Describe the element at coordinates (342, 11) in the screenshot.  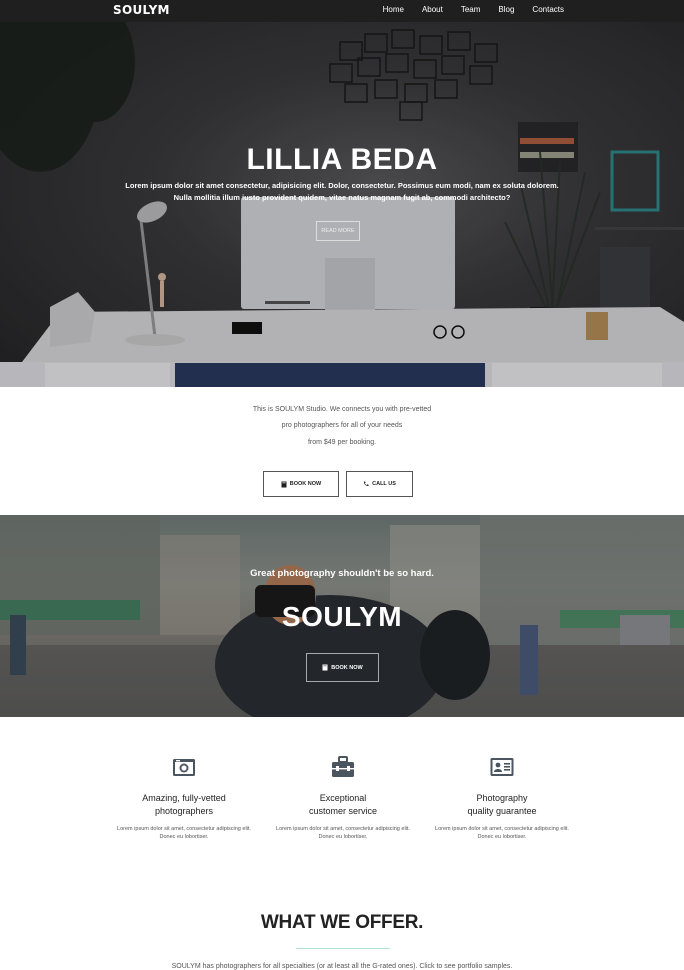
I see `top-navbar: SOULYM Home About Team Blog Contacts` at that location.